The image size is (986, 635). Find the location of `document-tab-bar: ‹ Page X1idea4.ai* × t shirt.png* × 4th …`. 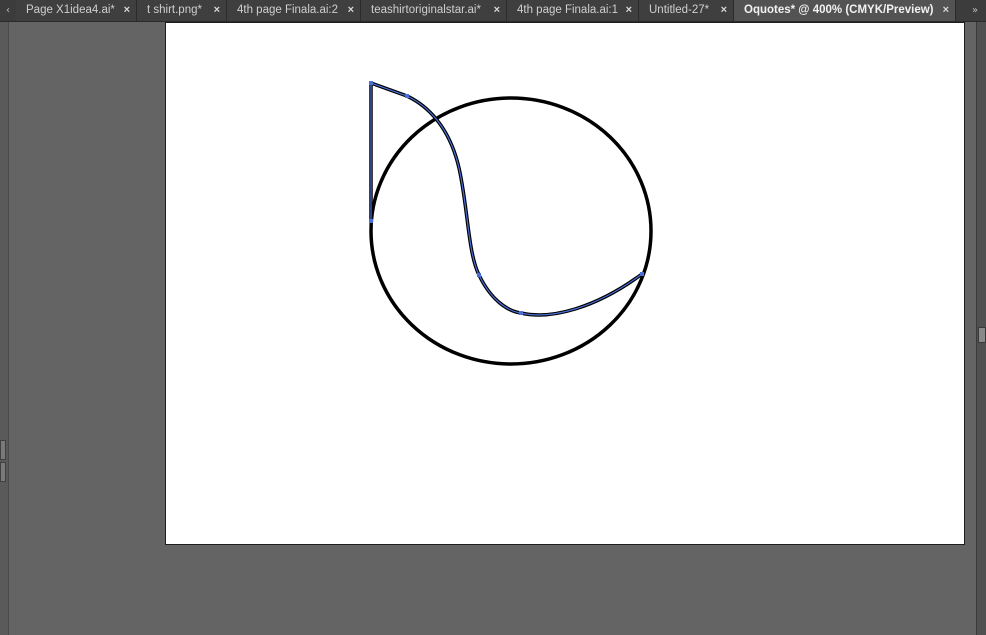

document-tab-bar: ‹ Page X1idea4.ai* × t shirt.png* × 4th … is located at coordinates (493, 11).